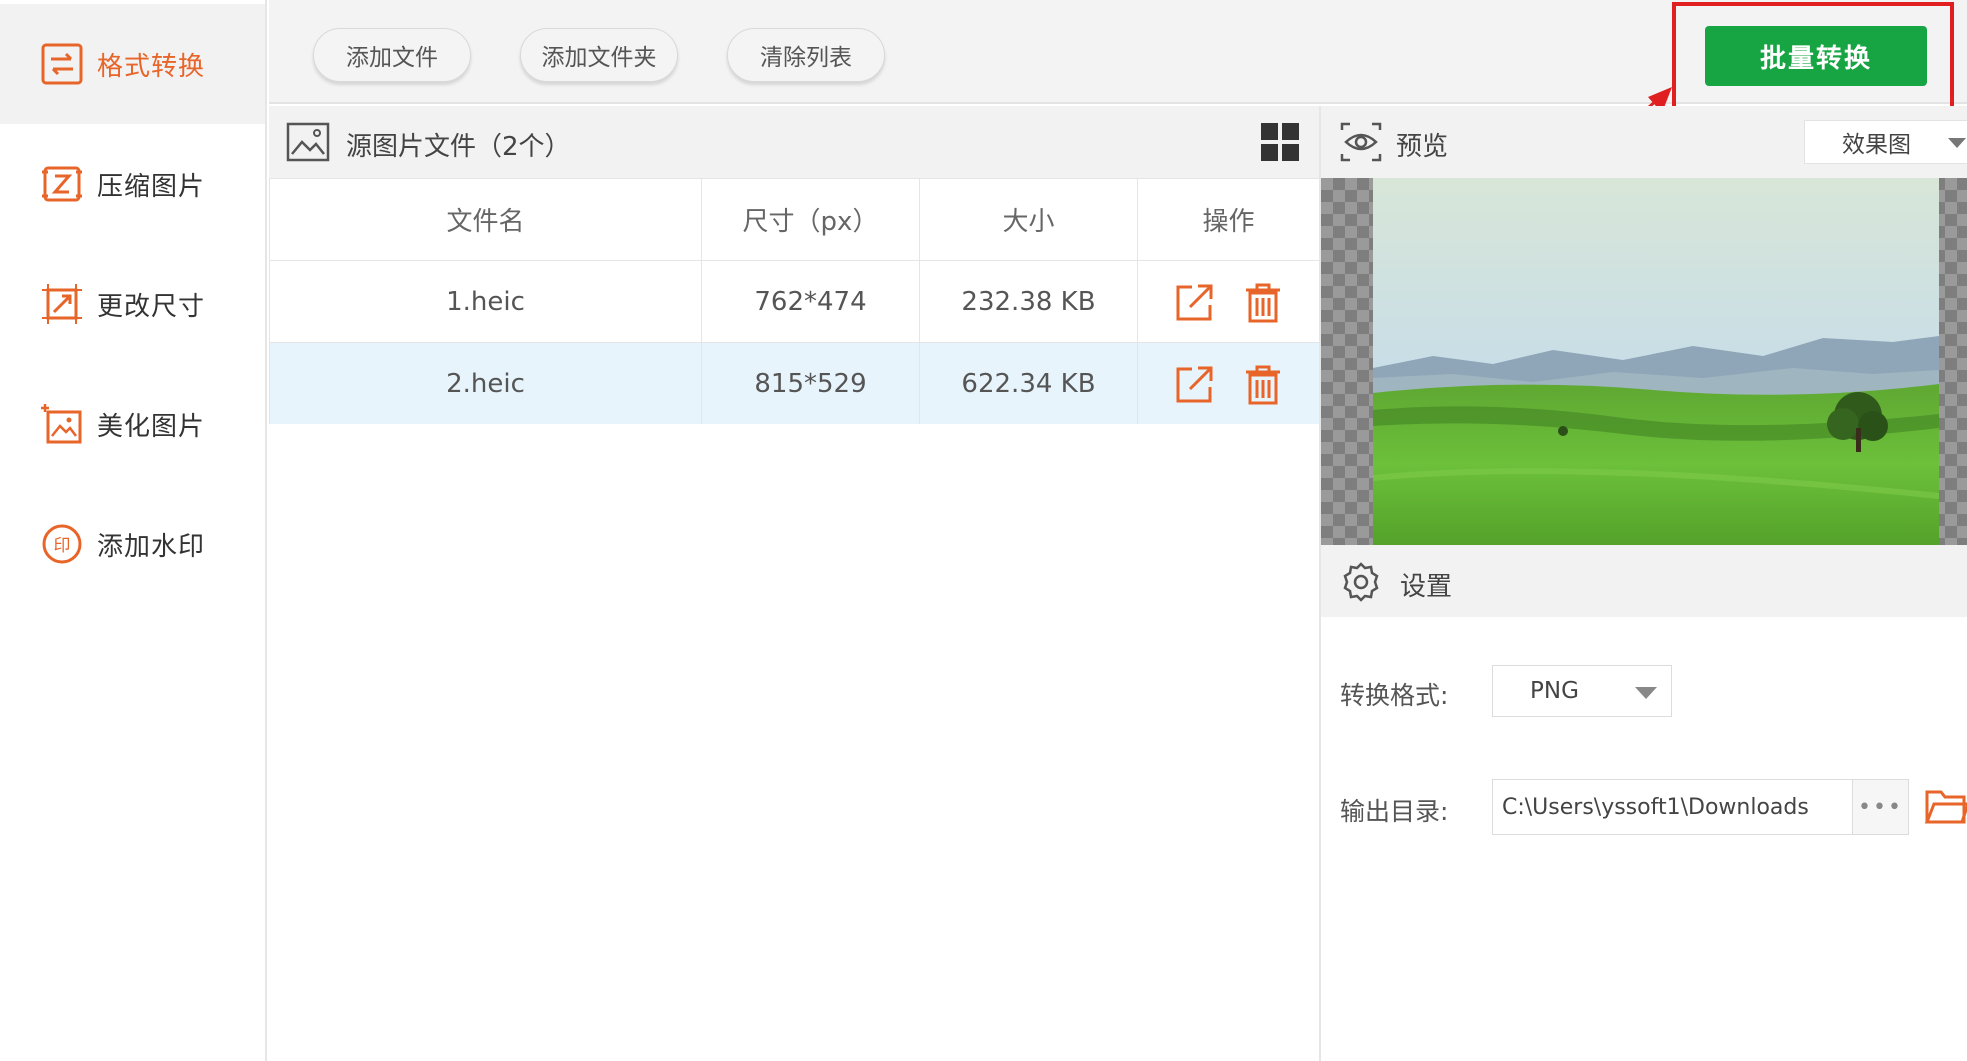 The width and height of the screenshot is (1967, 1061). What do you see at coordinates (62, 64) in the screenshot?
I see `format-convert-icon` at bounding box center [62, 64].